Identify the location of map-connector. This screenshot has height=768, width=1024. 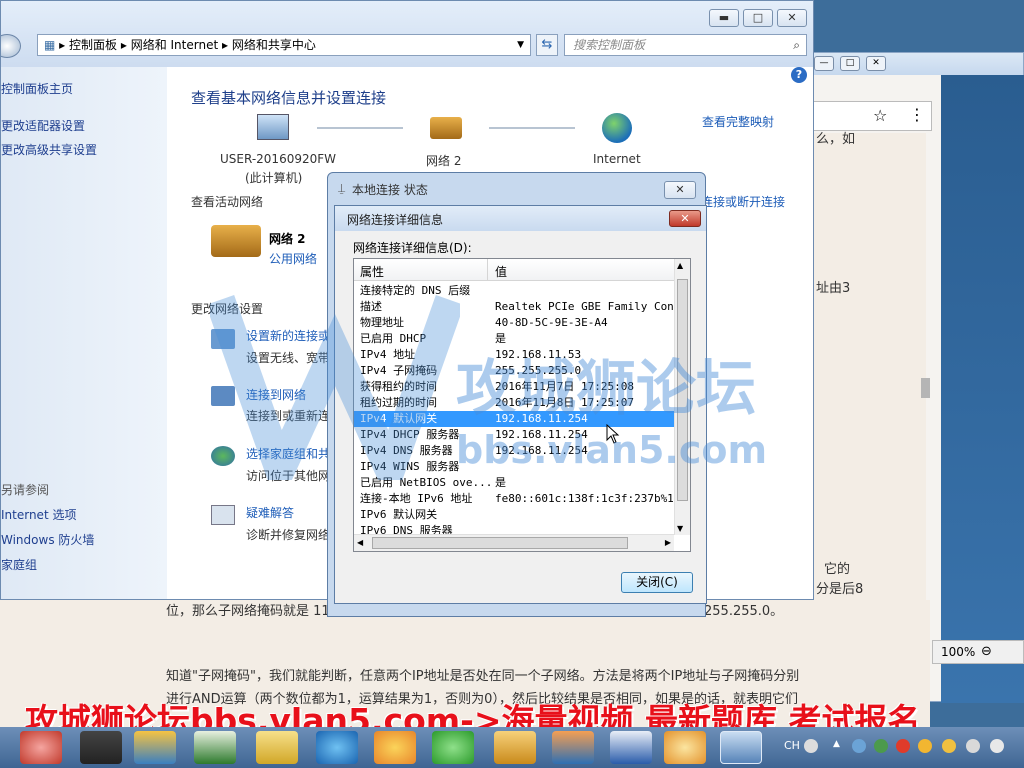
(360, 128).